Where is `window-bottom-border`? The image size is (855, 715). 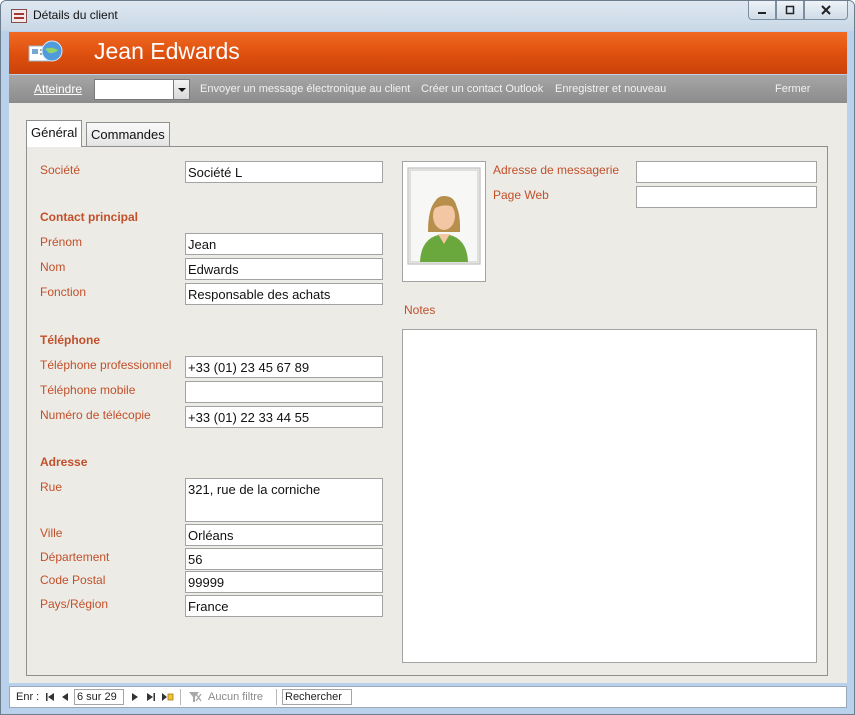
window-bottom-border is located at coordinates (427, 711).